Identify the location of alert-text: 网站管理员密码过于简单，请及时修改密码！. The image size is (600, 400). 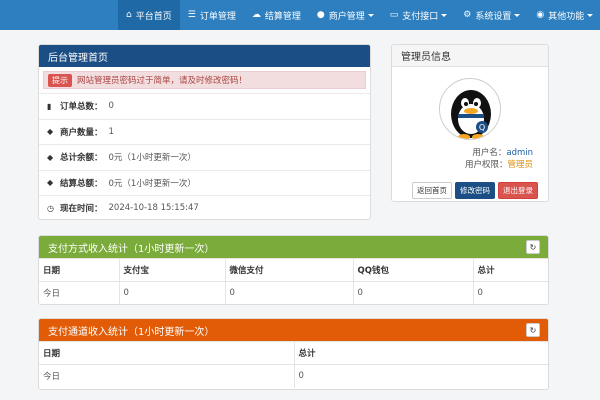
(162, 81).